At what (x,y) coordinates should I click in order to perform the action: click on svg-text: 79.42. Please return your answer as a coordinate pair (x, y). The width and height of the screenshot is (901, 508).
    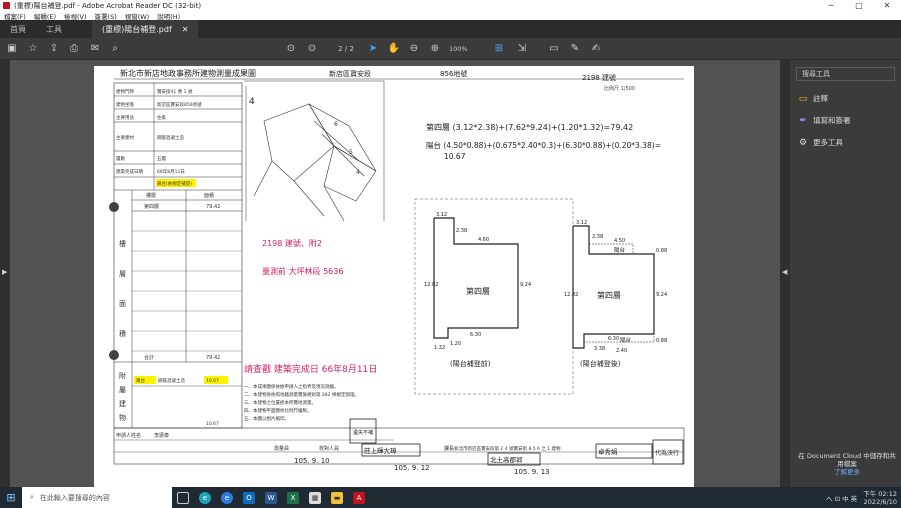
    Looking at the image, I should click on (213, 207).